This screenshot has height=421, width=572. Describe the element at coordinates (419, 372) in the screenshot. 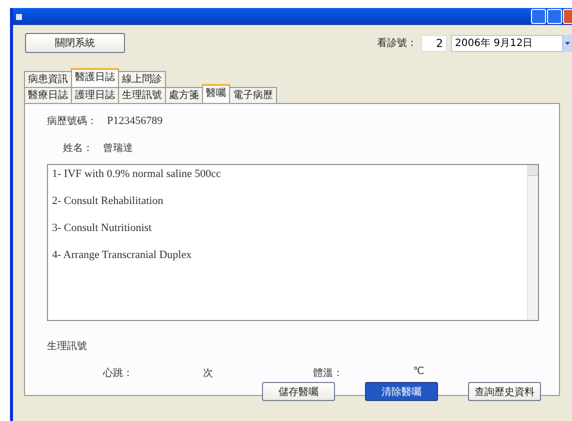

I see `temperature-unit: ℃` at that location.